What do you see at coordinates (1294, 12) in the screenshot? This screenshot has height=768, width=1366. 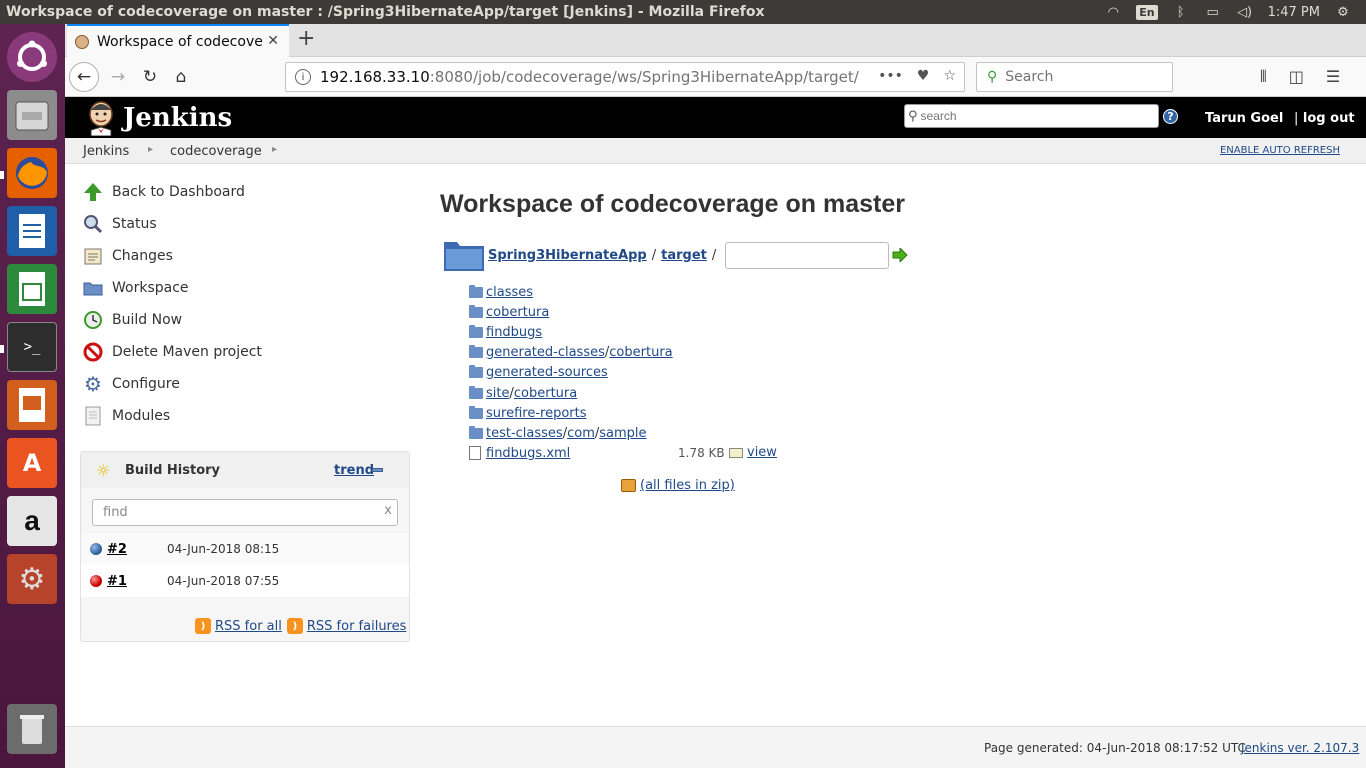 I see `clock: 1:47 PM` at bounding box center [1294, 12].